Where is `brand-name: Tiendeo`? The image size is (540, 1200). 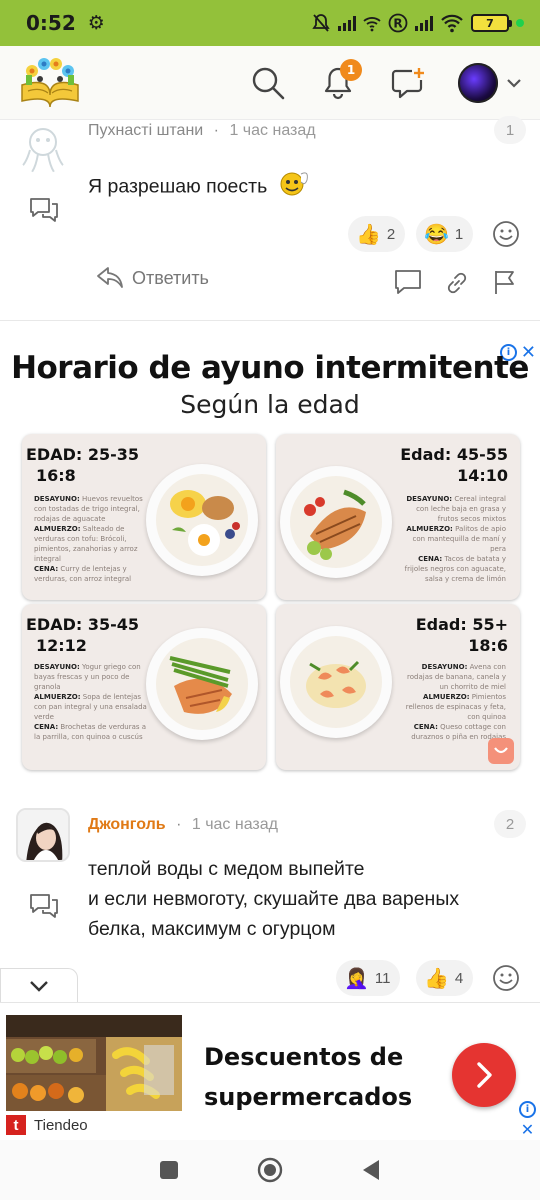
brand-name: Tiendeo is located at coordinates (61, 1125).